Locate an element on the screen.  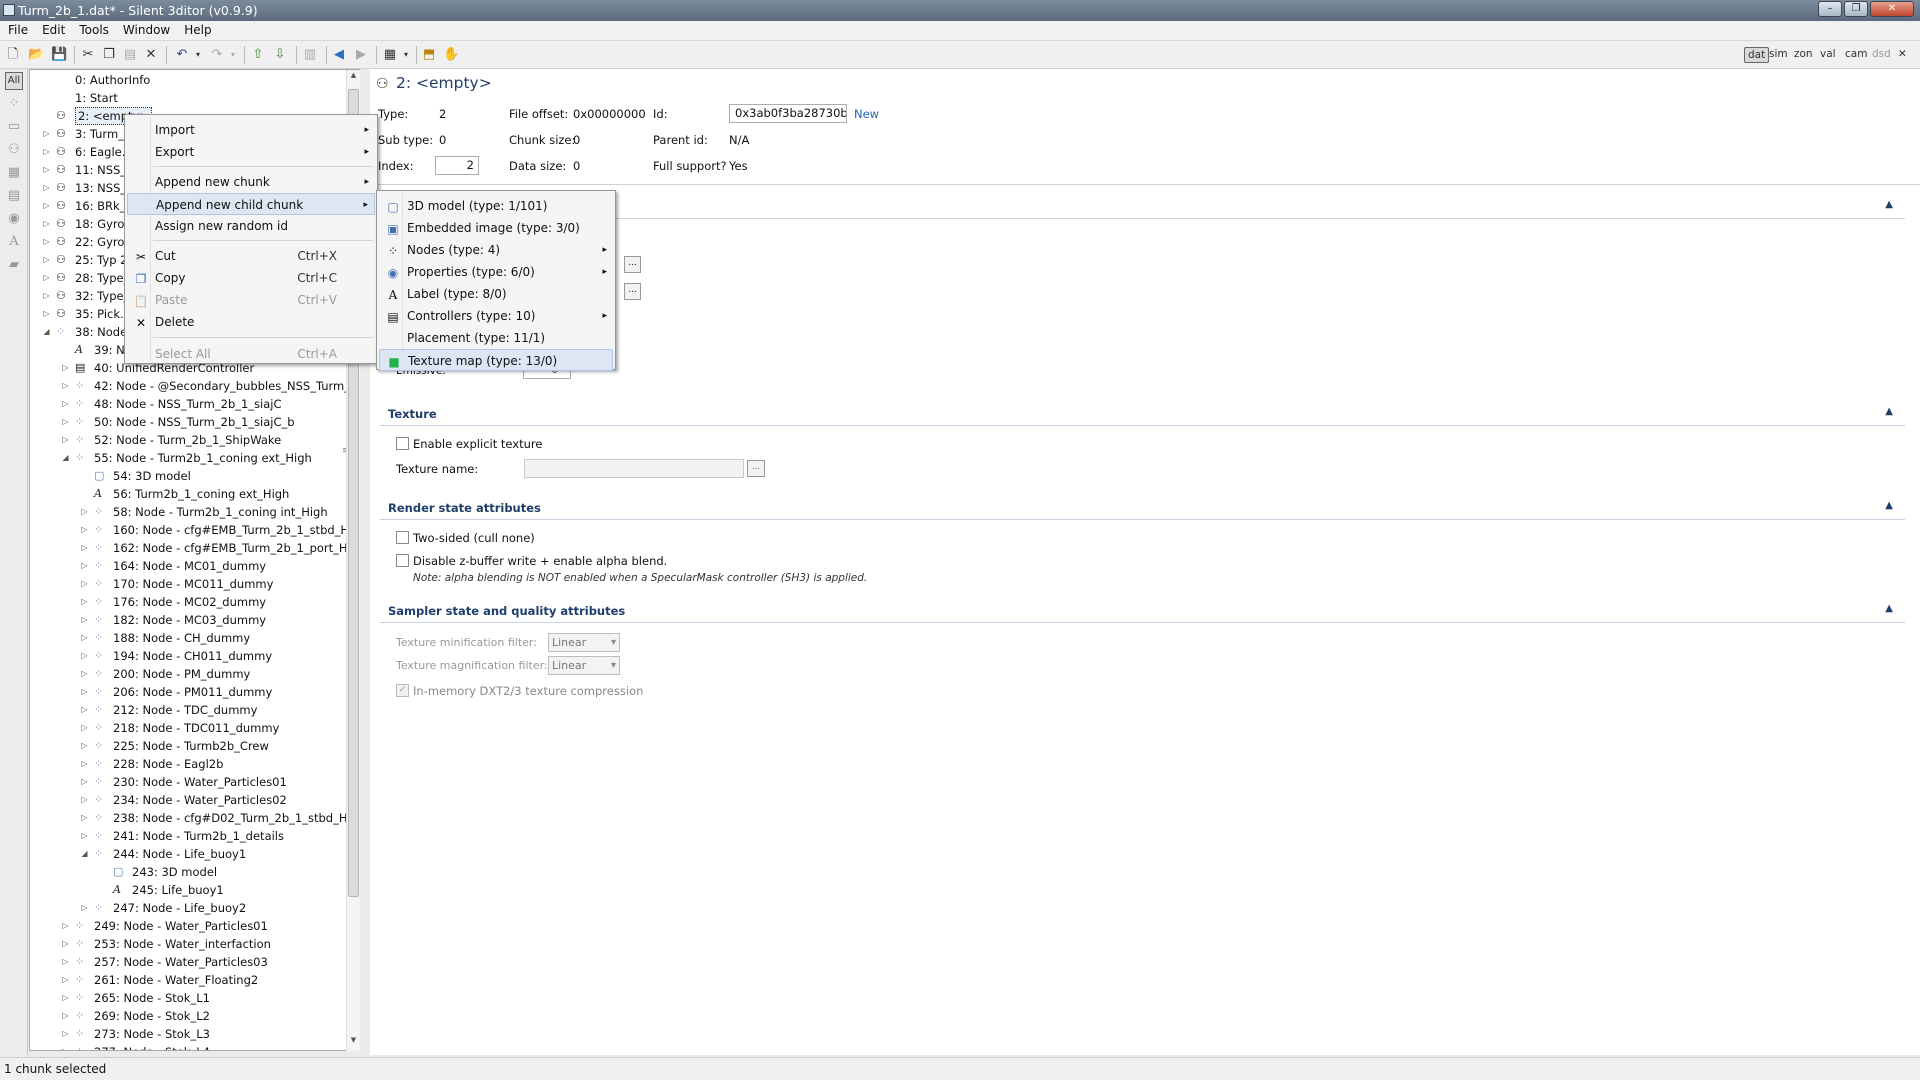
submenu-item-3d-model: ▢ 3D model (type: 1/101) is located at coordinates (496, 206).